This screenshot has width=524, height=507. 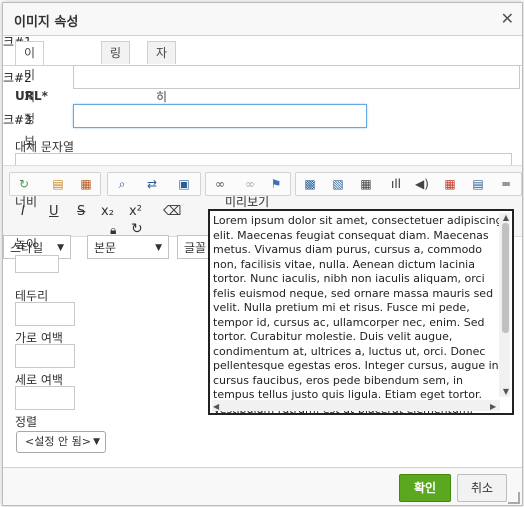 I want to click on background-font-label: 글꼴, so click(x=195, y=248).